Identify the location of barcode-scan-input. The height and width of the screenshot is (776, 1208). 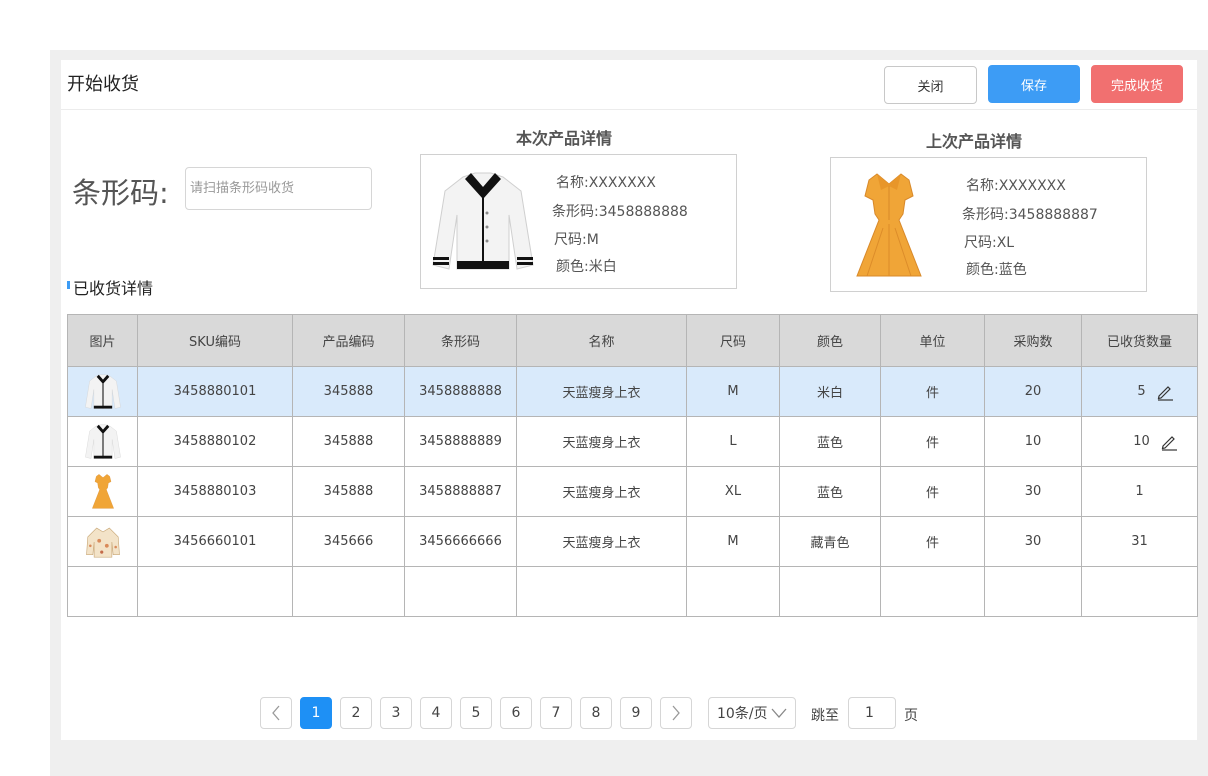
(278, 188).